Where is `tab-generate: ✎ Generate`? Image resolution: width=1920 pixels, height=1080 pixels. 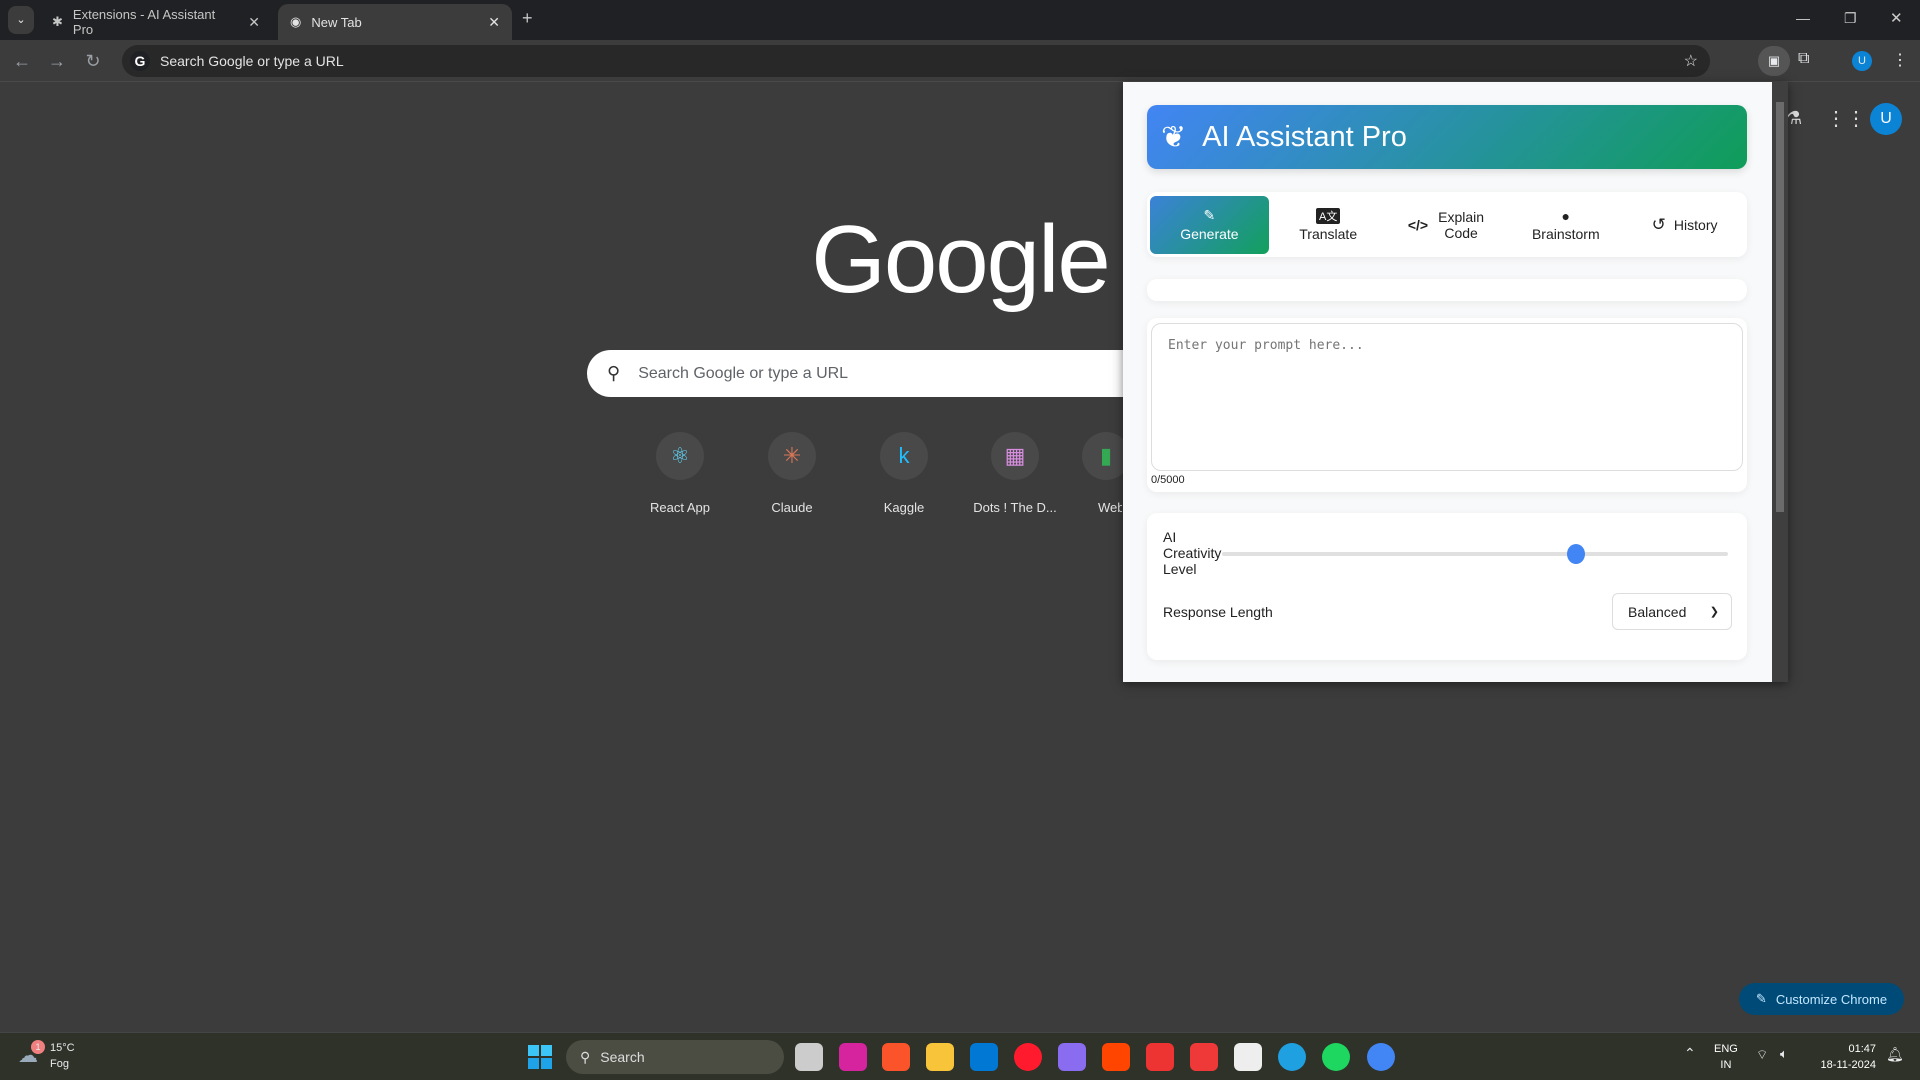 tab-generate: ✎ Generate is located at coordinates (1209, 224).